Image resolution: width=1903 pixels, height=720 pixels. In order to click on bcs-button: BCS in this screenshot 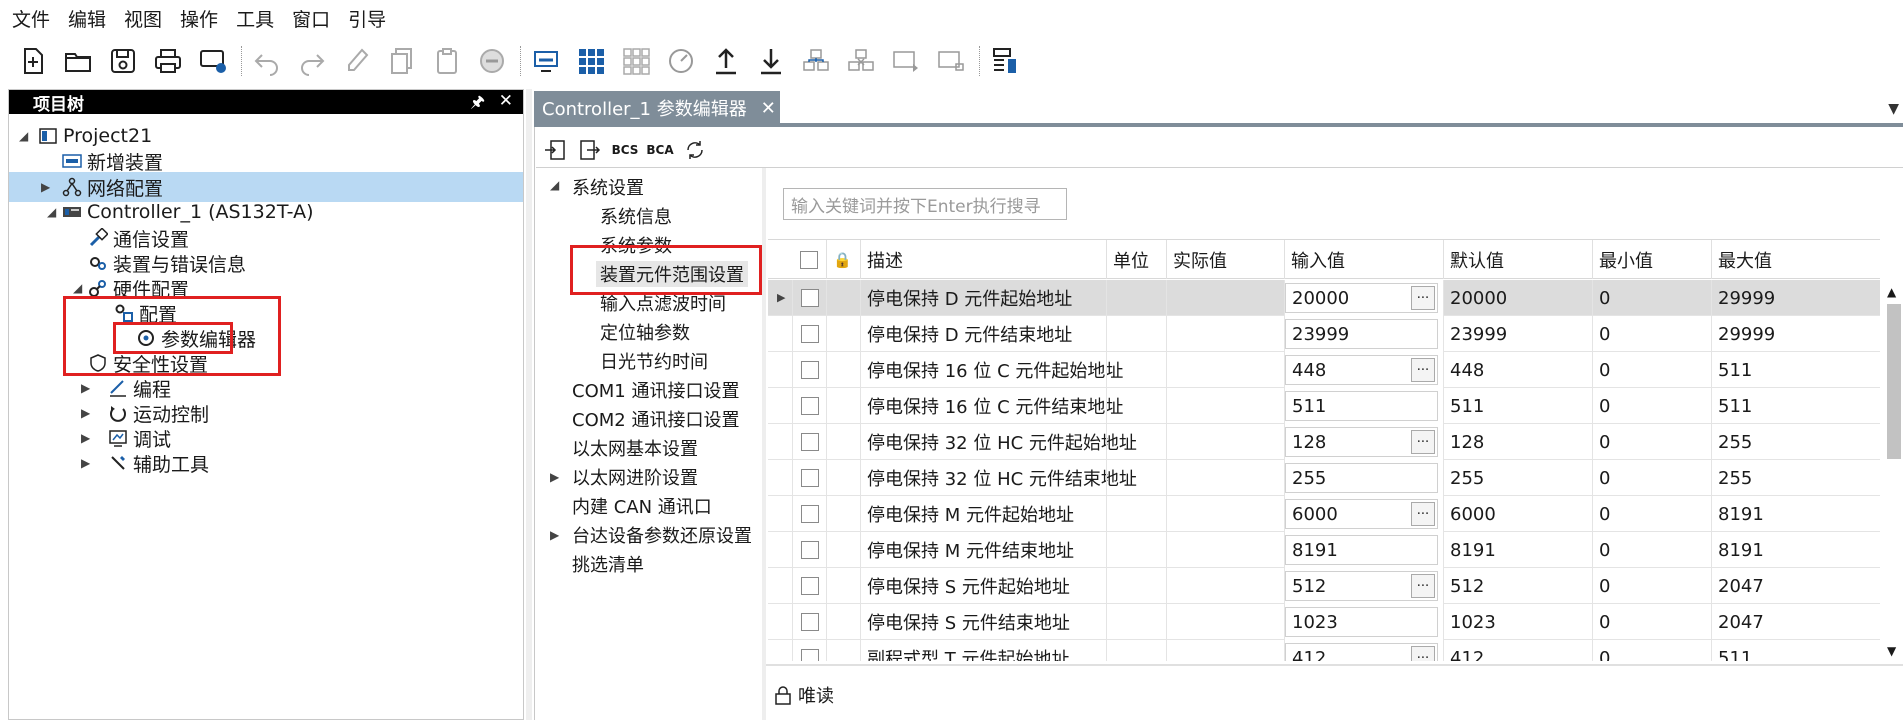, I will do `click(625, 150)`.